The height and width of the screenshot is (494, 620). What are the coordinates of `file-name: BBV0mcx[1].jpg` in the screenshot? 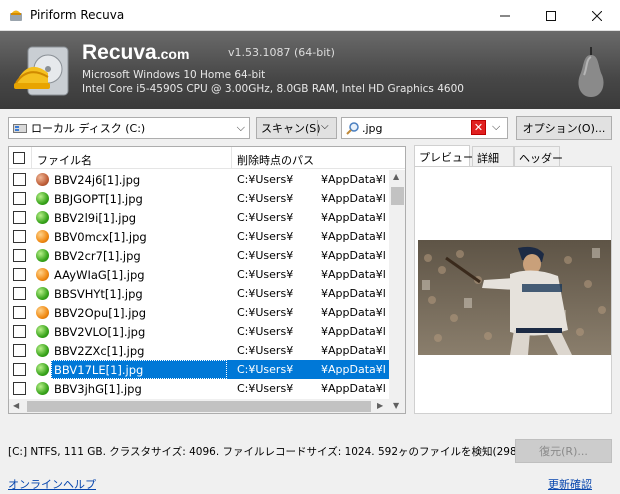 It's located at (100, 237).